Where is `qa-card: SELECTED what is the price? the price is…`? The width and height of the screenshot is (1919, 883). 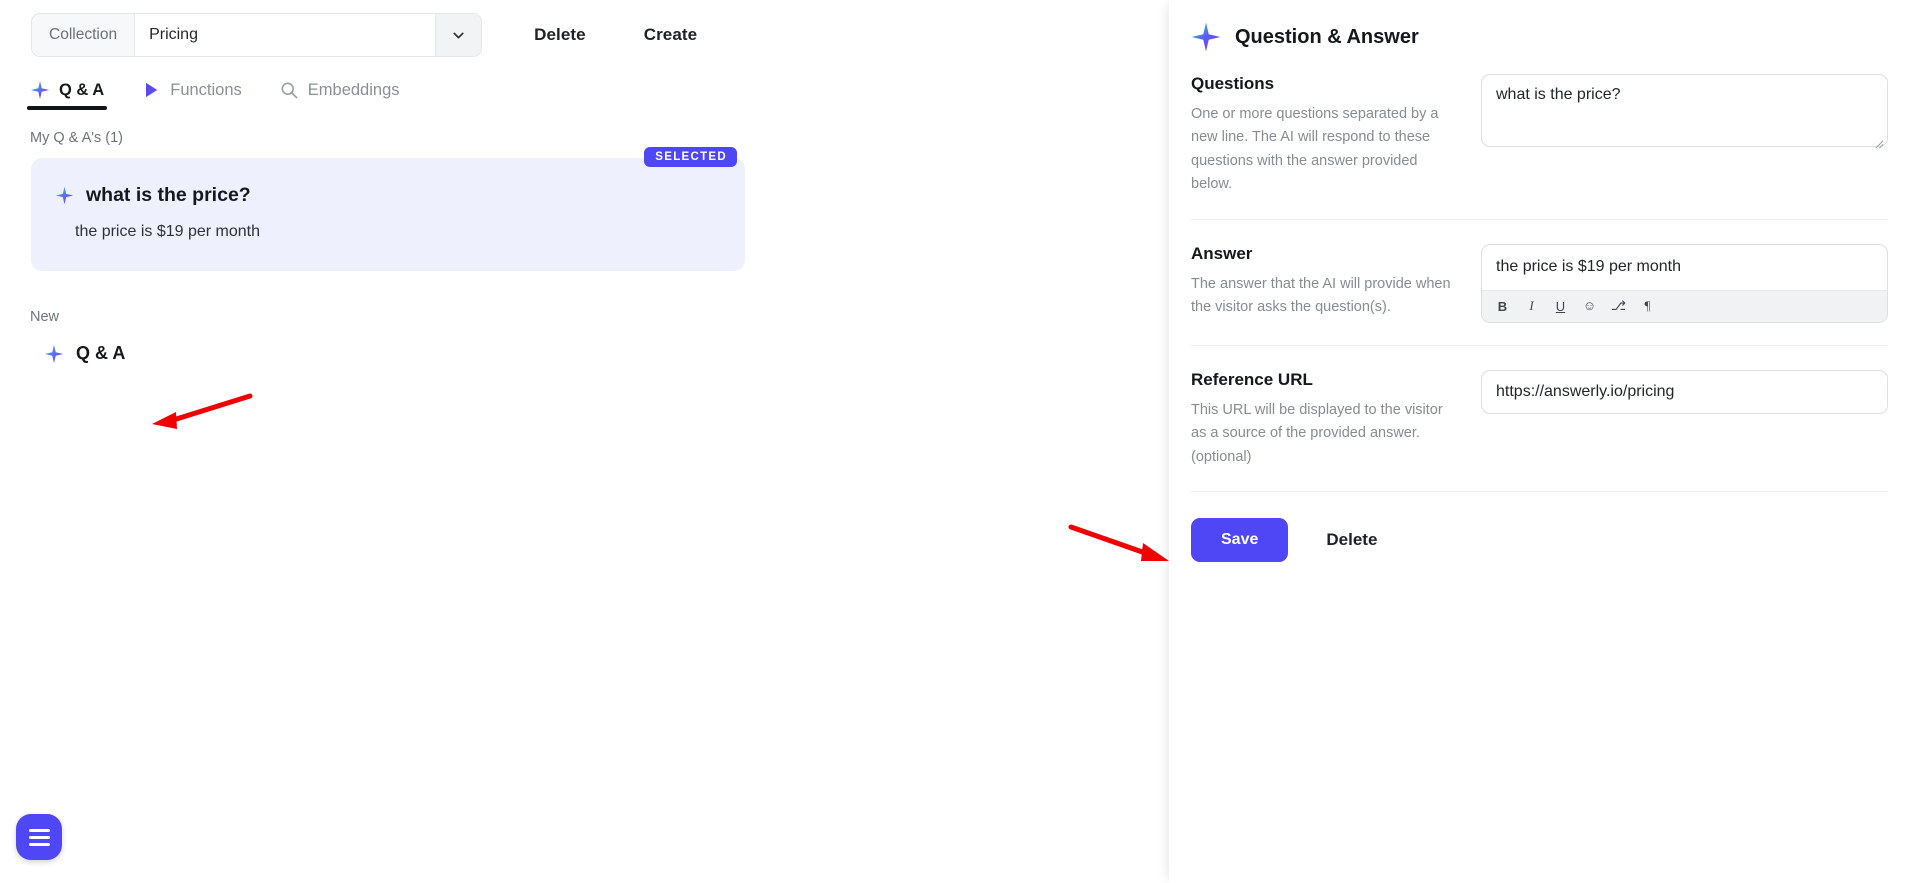 qa-card: SELECTED what is the price? the price is… is located at coordinates (388, 209).